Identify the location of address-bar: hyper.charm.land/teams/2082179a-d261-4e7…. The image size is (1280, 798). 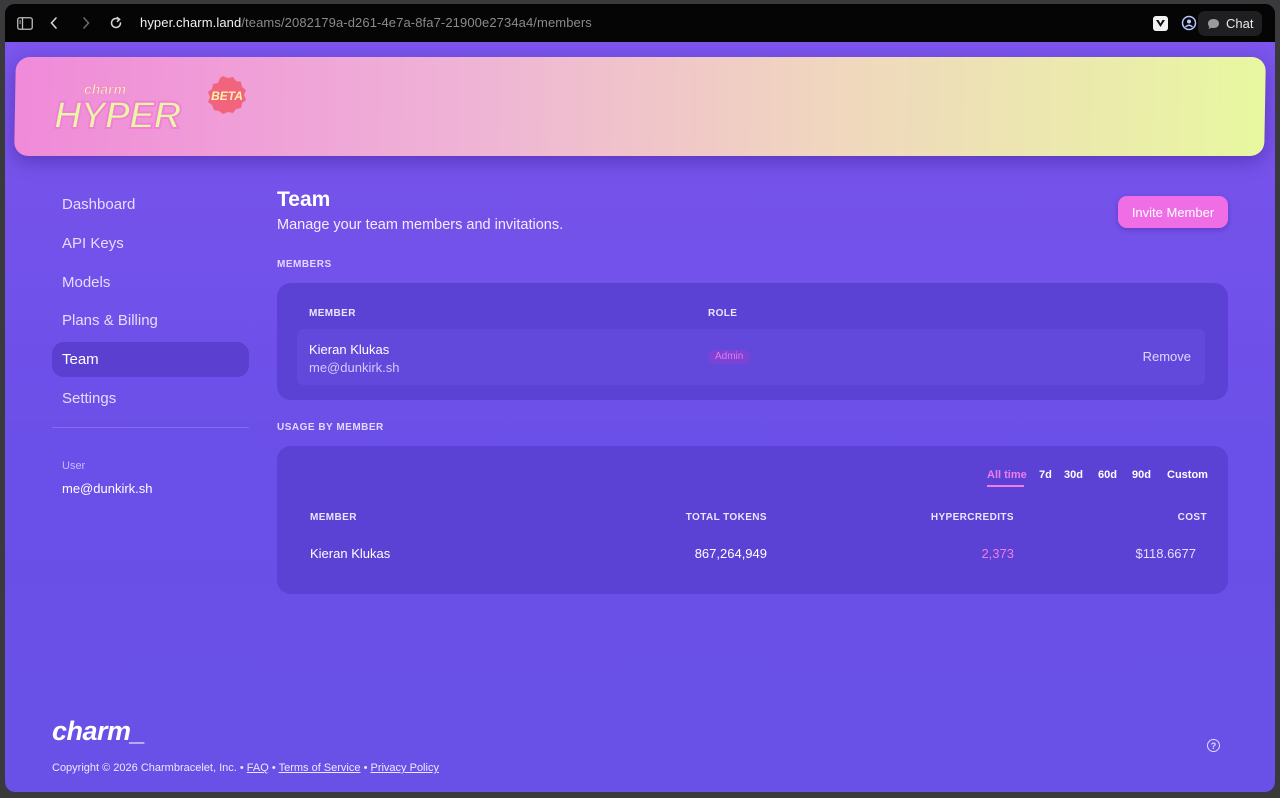
(366, 22).